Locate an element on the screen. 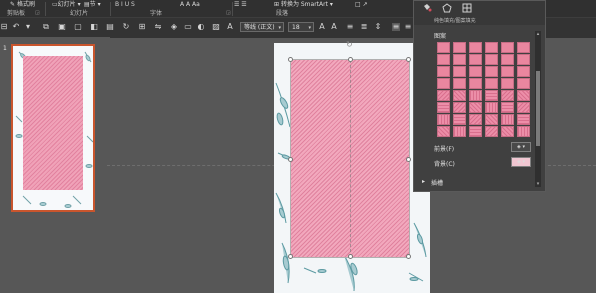 This screenshot has height=293, width=596. picture-icon: ▨ is located at coordinates (216, 27).